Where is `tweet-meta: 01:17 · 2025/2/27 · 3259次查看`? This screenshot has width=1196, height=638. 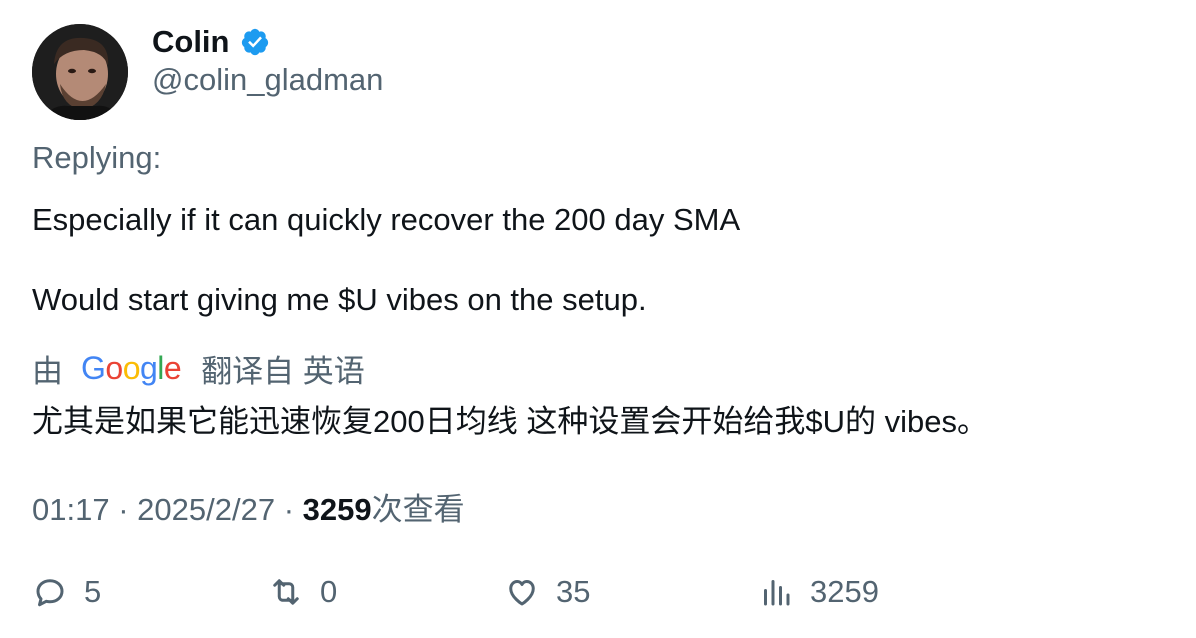 tweet-meta: 01:17 · 2025/2/27 · 3259次查看 is located at coordinates (248, 506).